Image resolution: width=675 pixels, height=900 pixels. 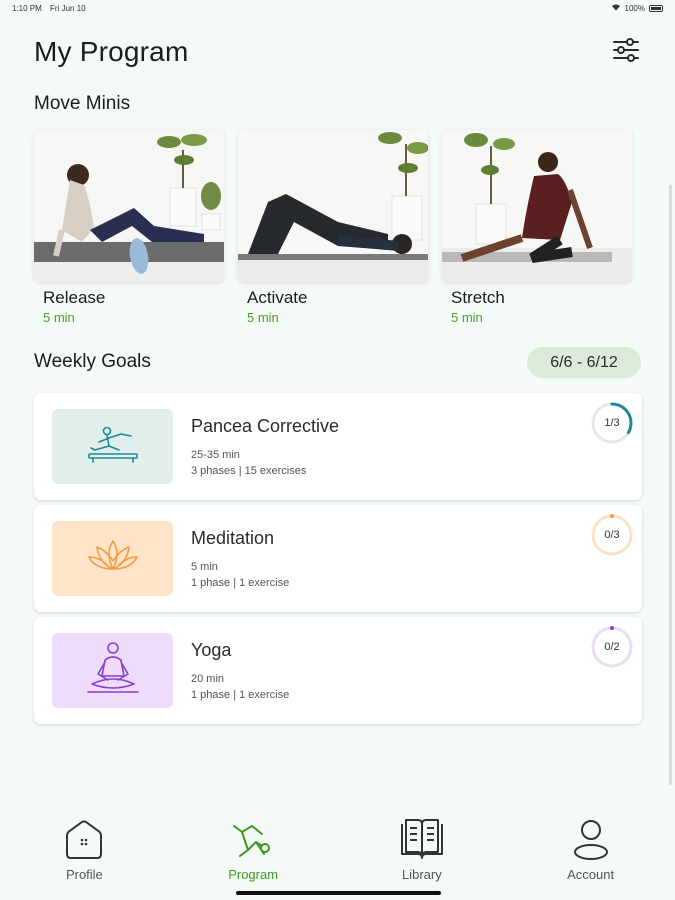 I want to click on goal-name: Pancea Corrective, so click(x=265, y=426).